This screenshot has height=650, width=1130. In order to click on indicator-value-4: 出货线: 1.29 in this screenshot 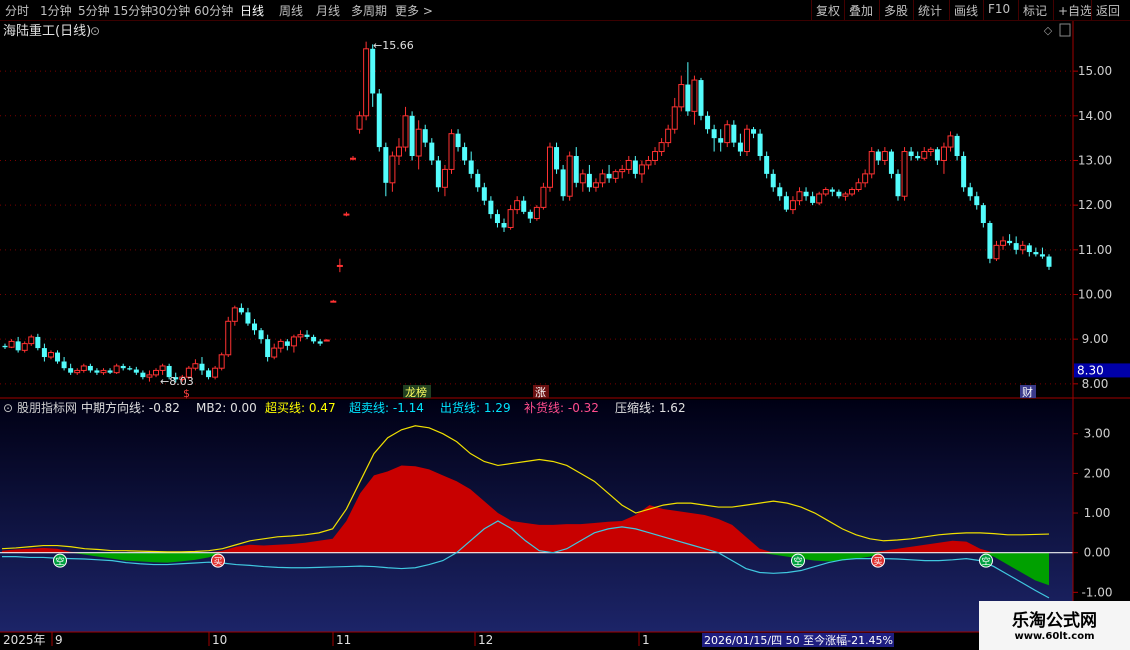, I will do `click(475, 407)`.